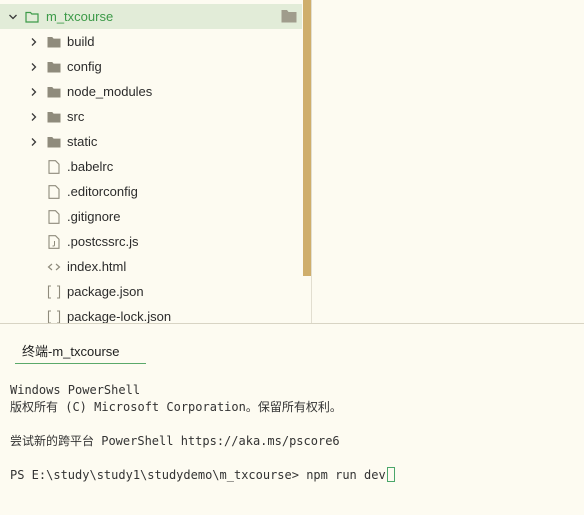 The image size is (584, 515). I want to click on tree-item-label: .gitignore, so click(94, 216).